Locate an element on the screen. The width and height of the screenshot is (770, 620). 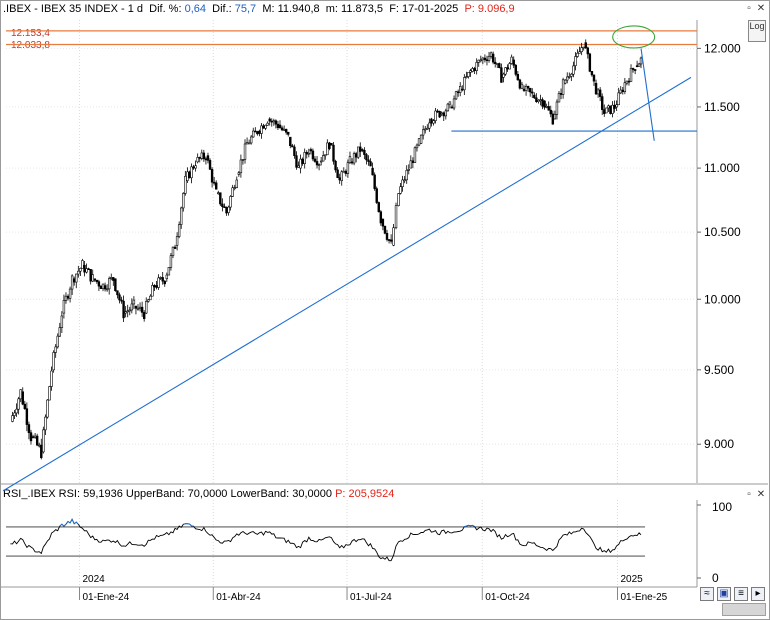
x-tick-label: 01-Oct-24 is located at coordinates (507, 597).